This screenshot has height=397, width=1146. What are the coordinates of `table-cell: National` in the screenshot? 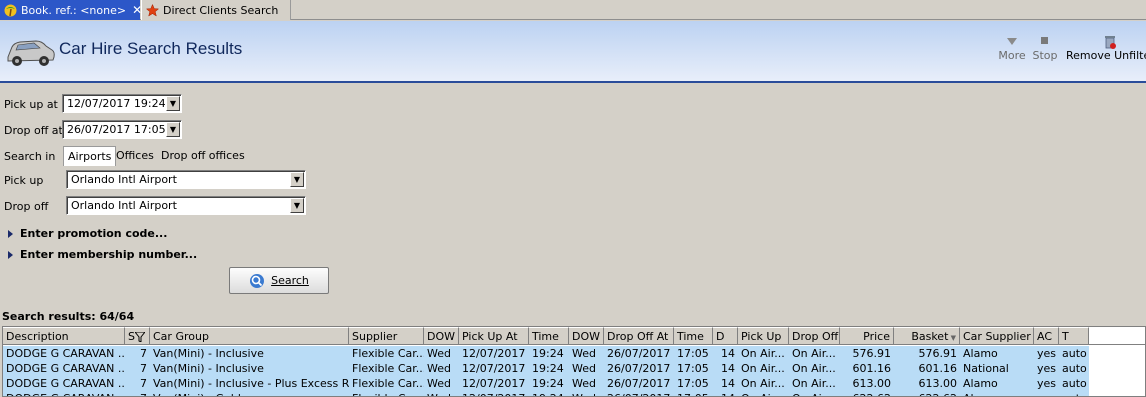 It's located at (986, 368).